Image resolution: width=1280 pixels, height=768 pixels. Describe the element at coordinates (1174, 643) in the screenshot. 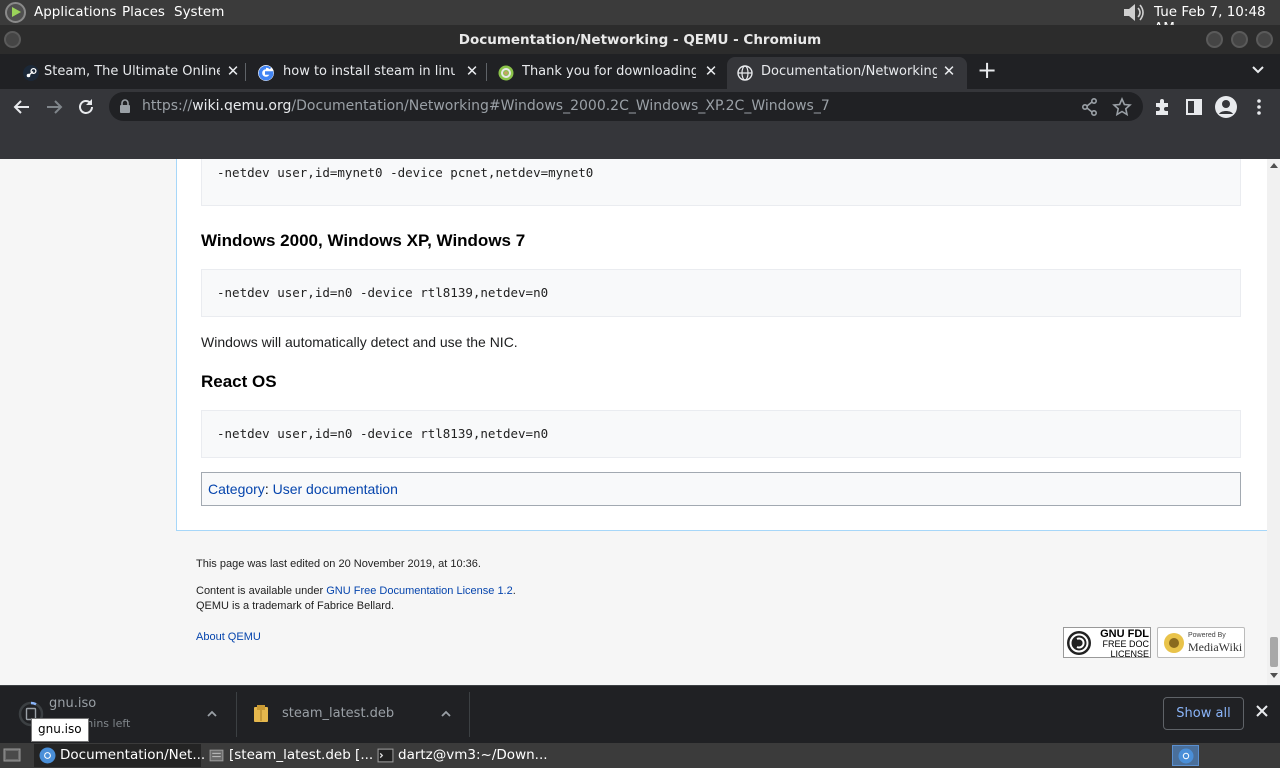

I see `mediawiki-sunflower-icon` at that location.